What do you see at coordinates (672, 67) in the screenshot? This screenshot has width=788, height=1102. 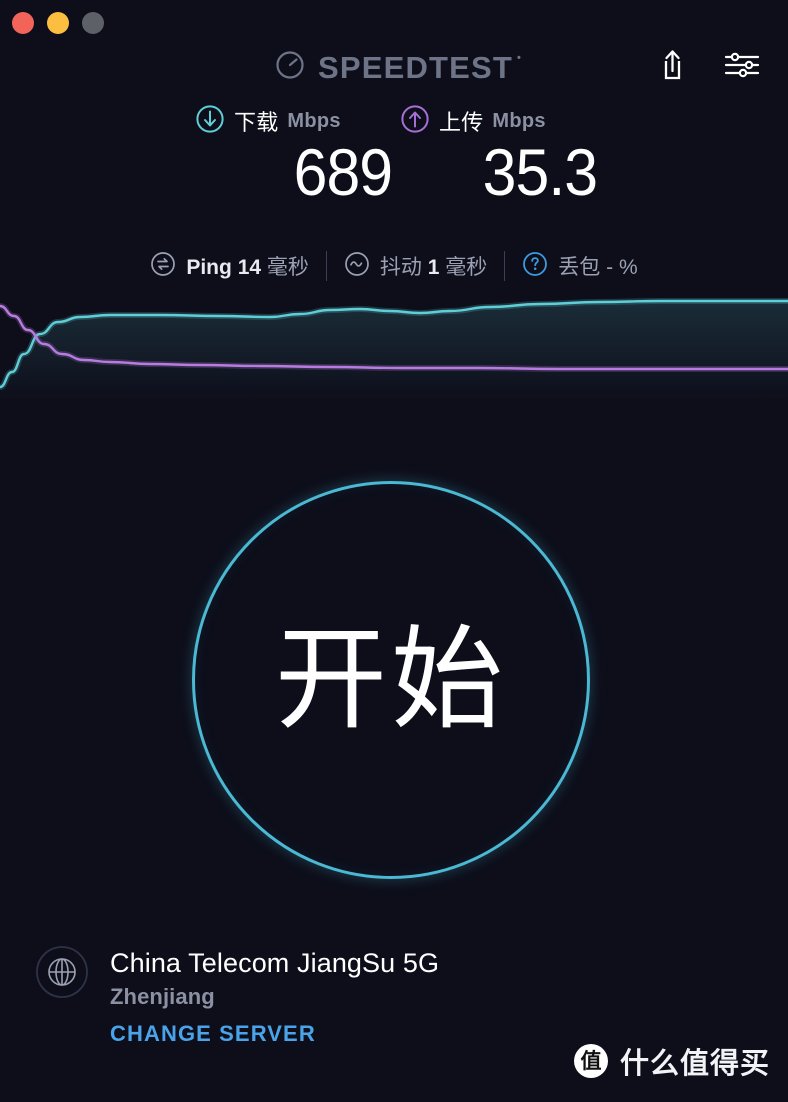 I see `share-icon` at bounding box center [672, 67].